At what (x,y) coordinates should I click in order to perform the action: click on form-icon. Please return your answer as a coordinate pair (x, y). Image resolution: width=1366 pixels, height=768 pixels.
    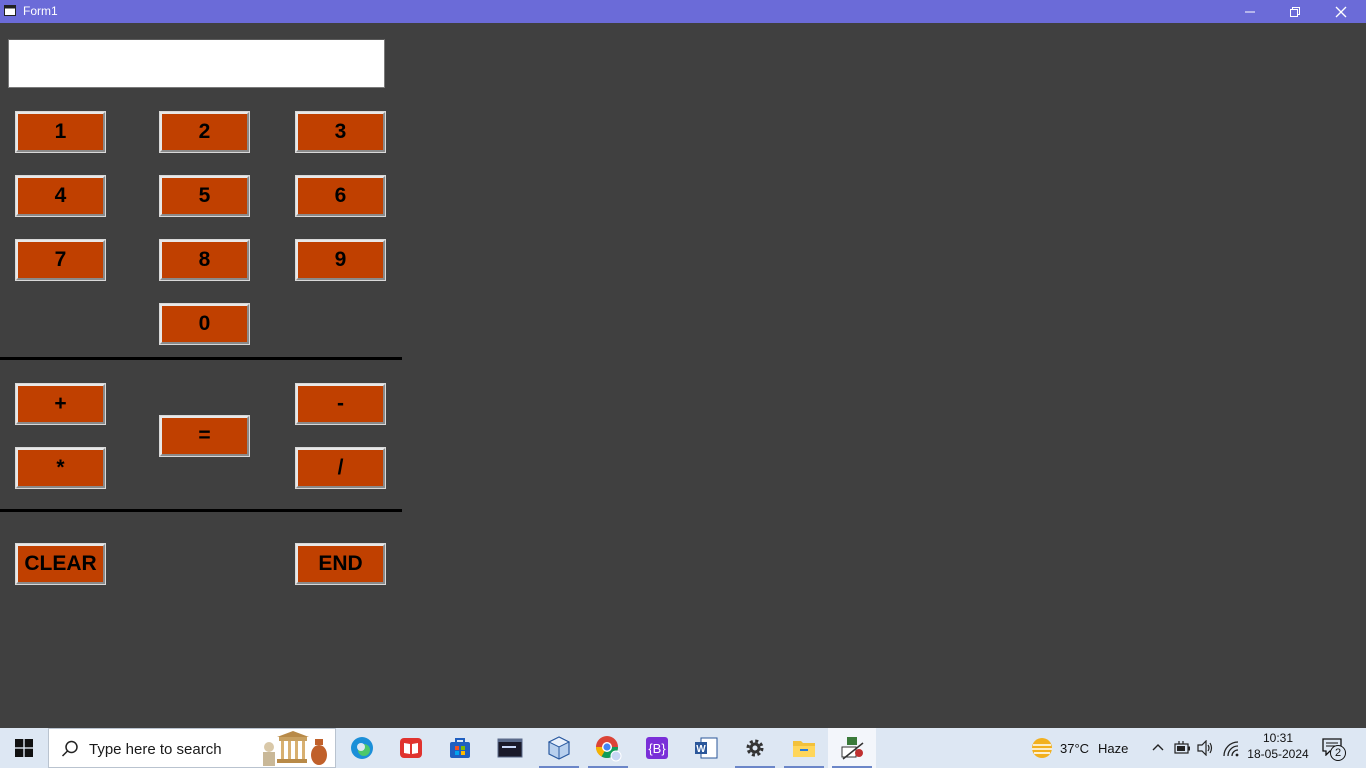
    Looking at the image, I should click on (10, 10).